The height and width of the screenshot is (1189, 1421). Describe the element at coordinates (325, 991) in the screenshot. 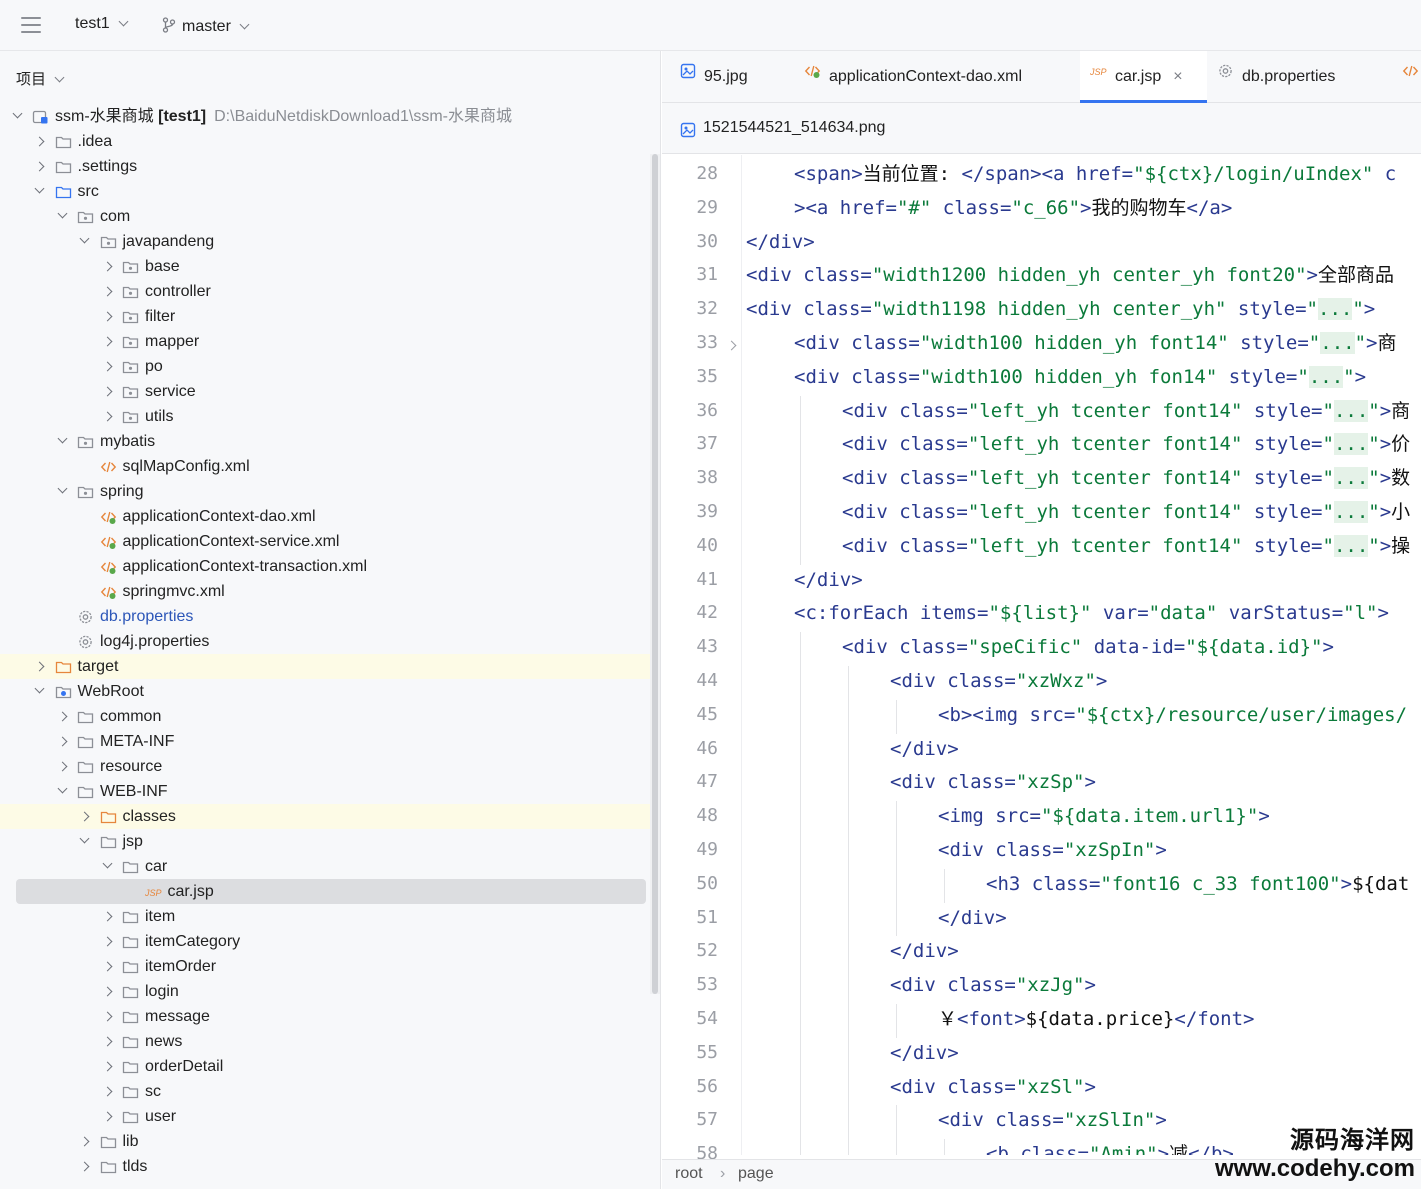

I see `tree-item: login` at that location.